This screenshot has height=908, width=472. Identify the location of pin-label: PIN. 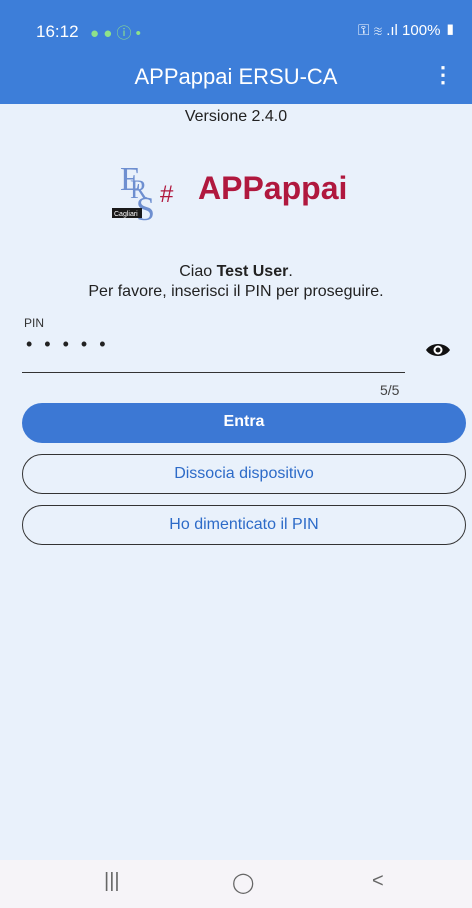
(34, 323).